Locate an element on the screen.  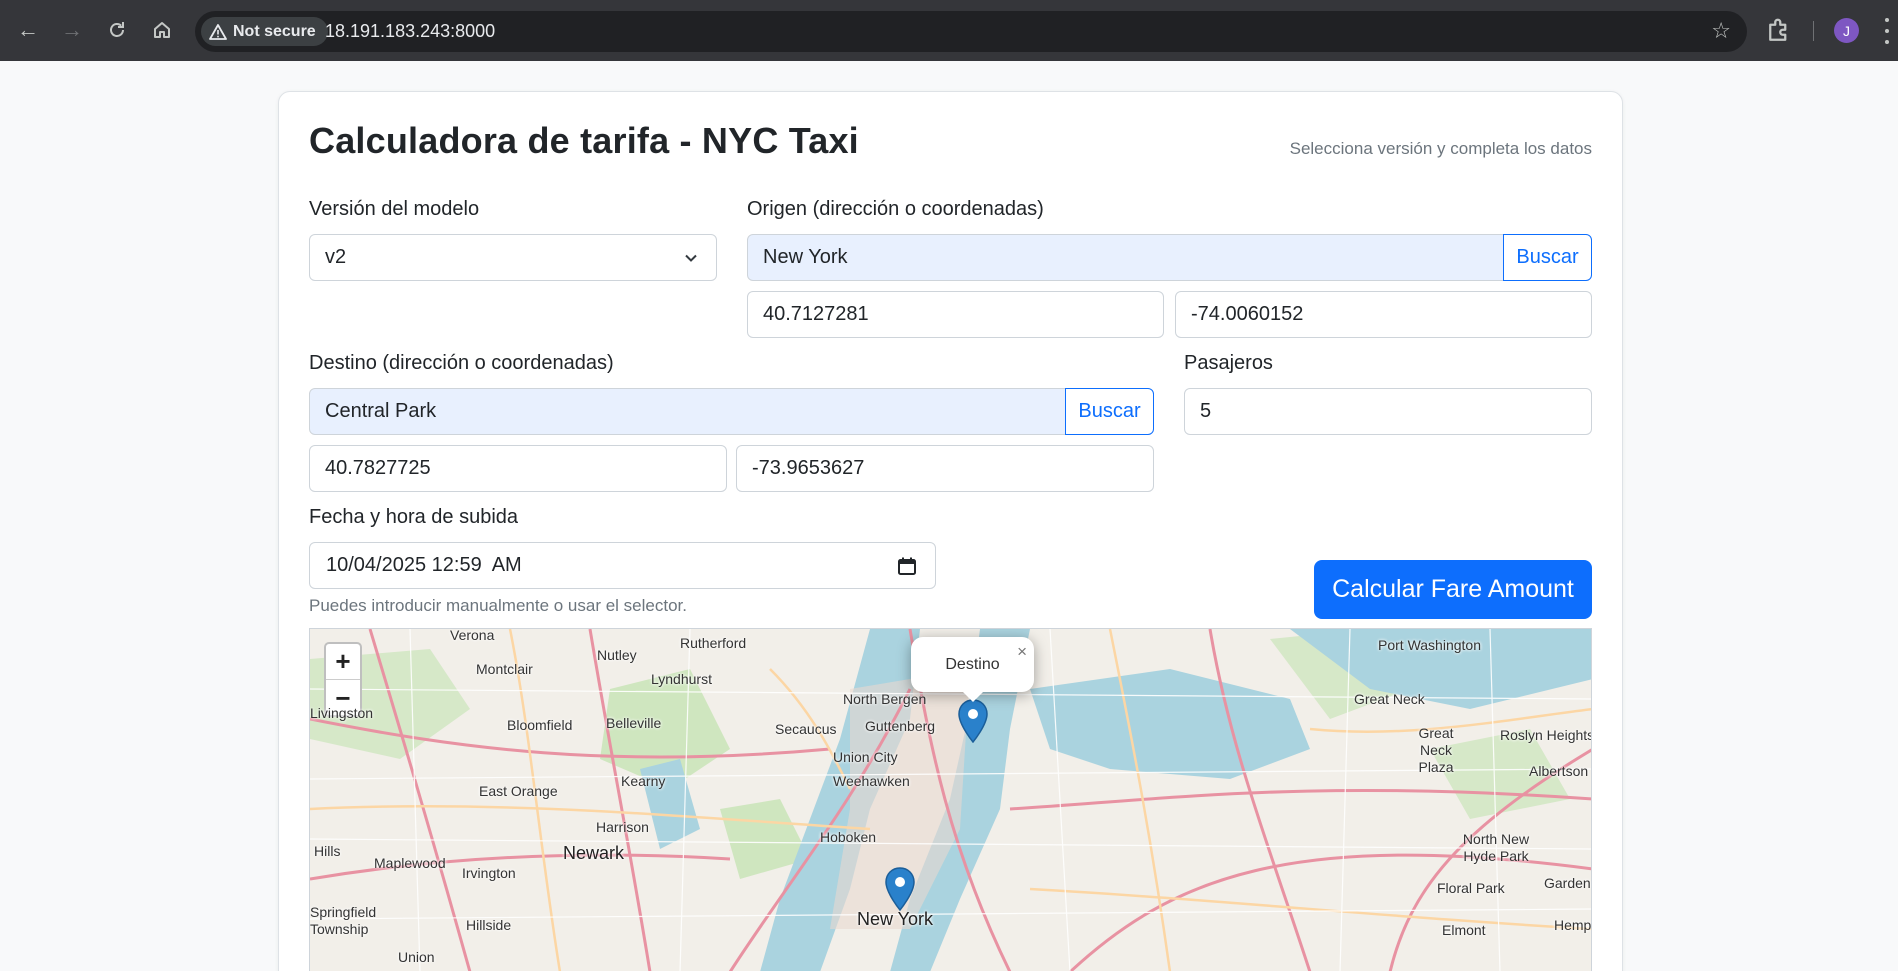
calendar-icon is located at coordinates (907, 566).